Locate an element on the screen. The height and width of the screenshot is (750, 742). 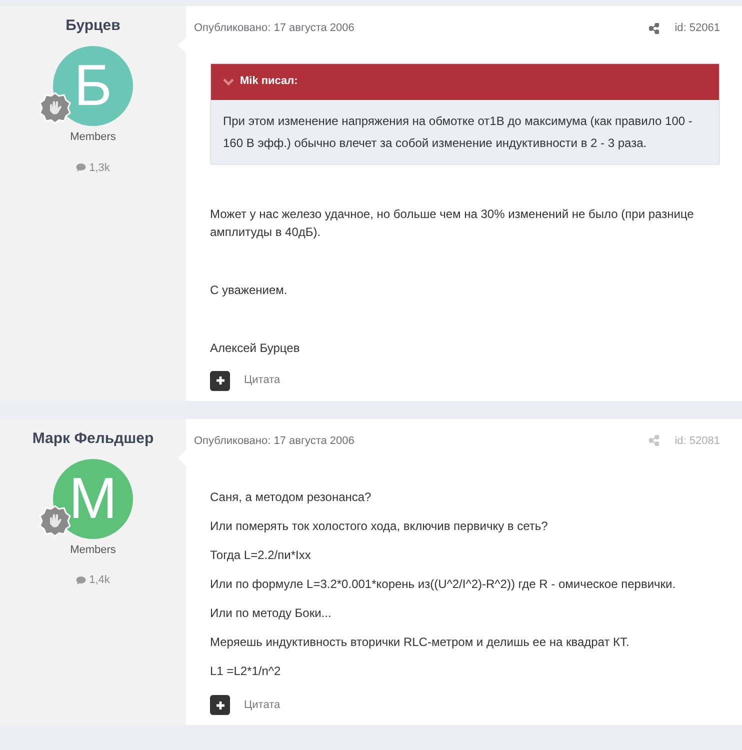
chevron-down-icon is located at coordinates (228, 82).